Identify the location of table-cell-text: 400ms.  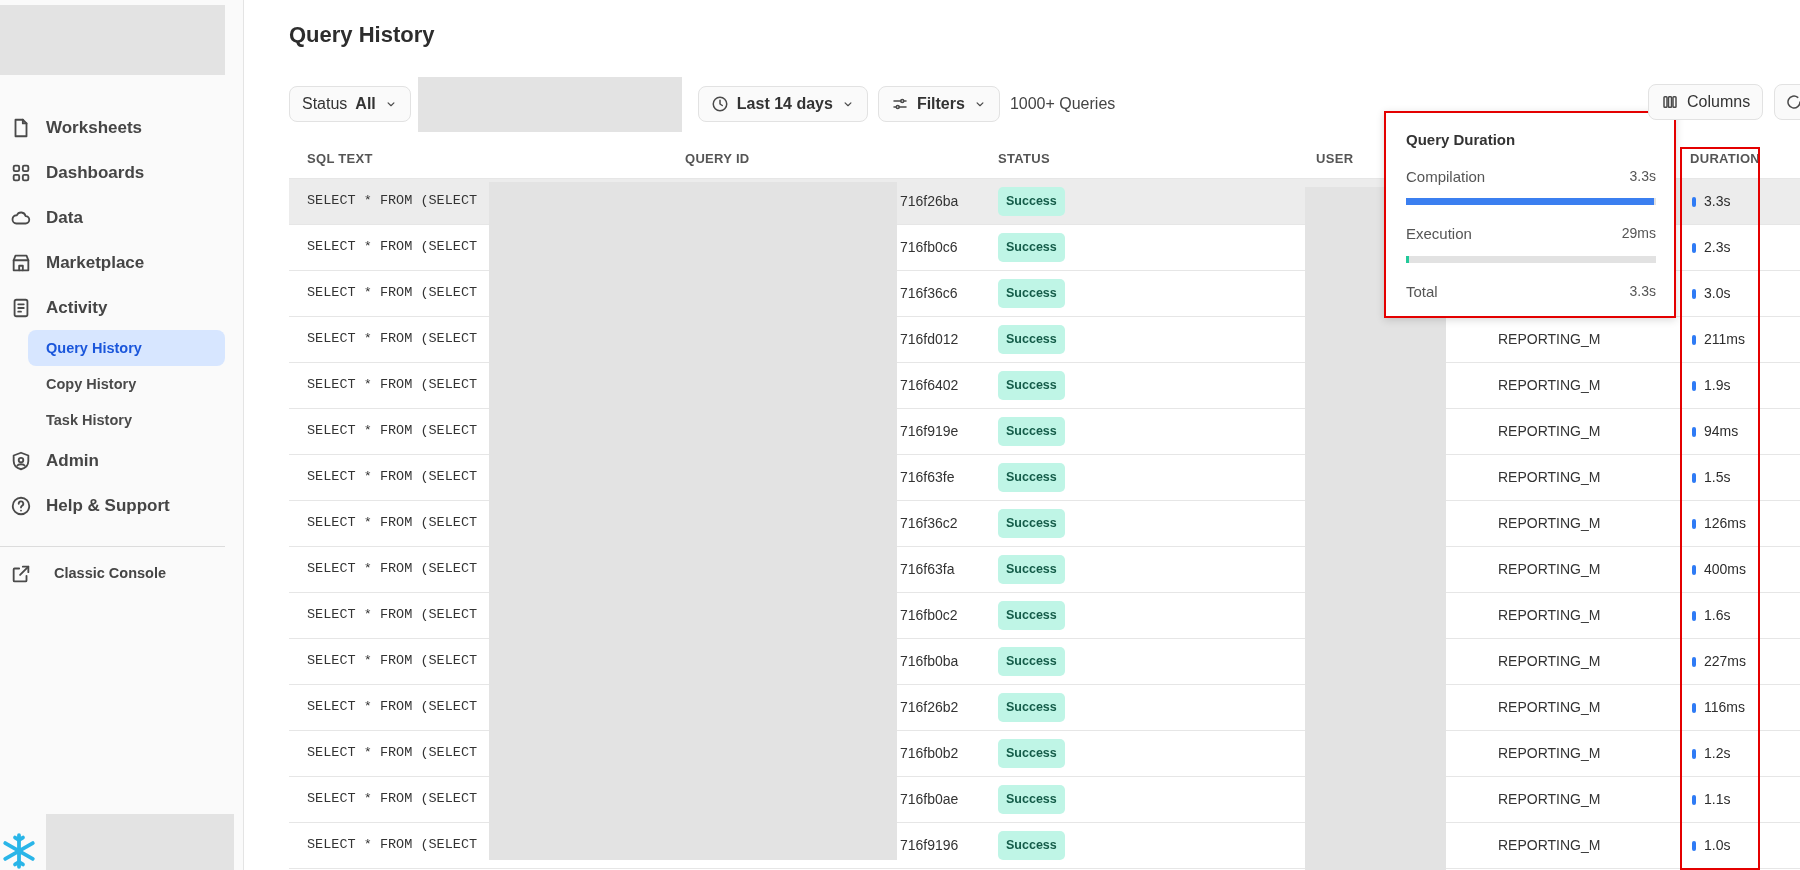
(1725, 569).